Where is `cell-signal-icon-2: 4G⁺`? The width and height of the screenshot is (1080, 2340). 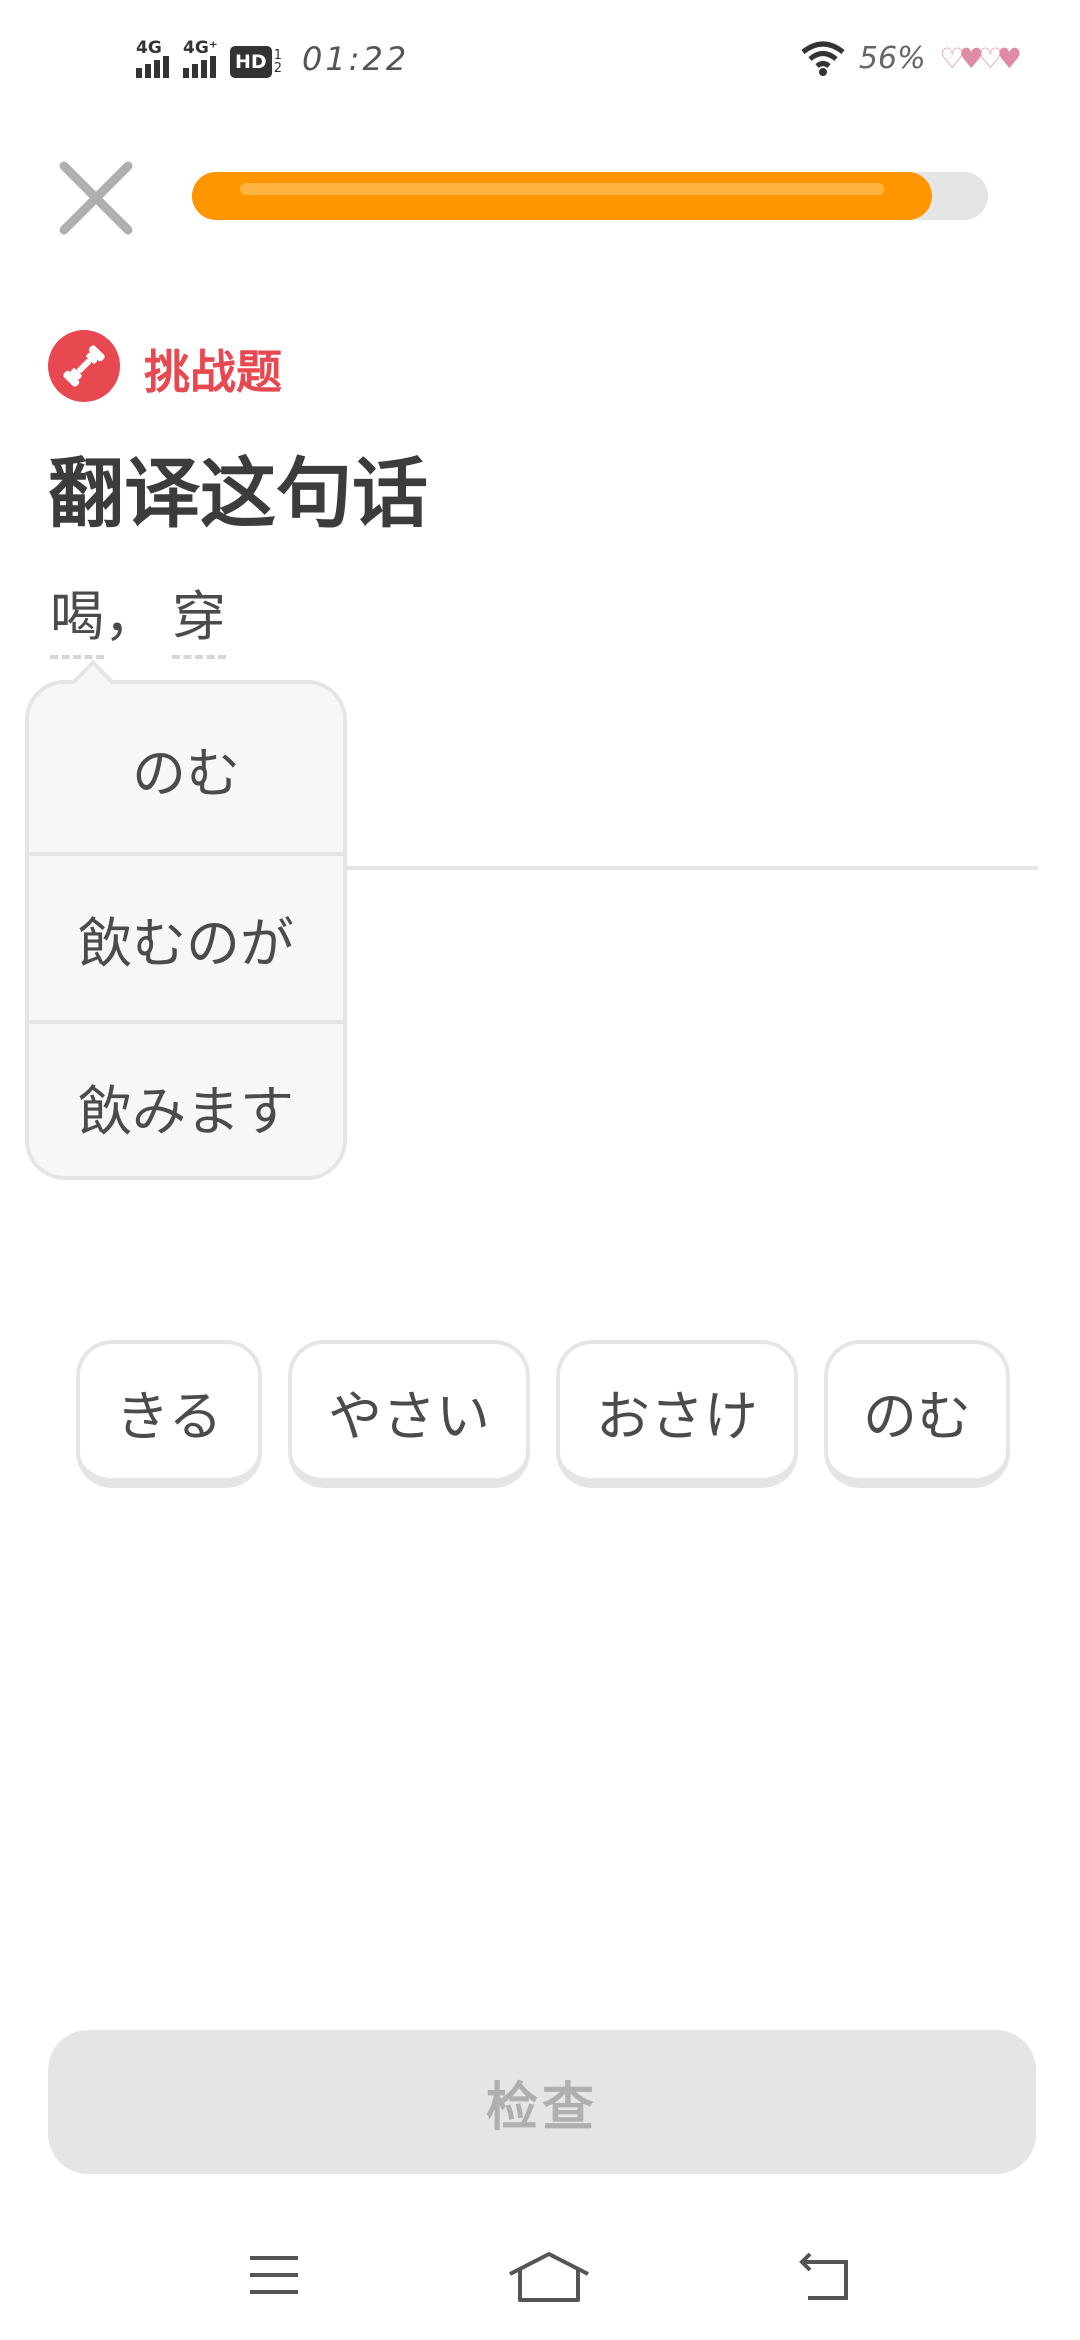
cell-signal-icon-2: 4G⁺ is located at coordinates (200, 58).